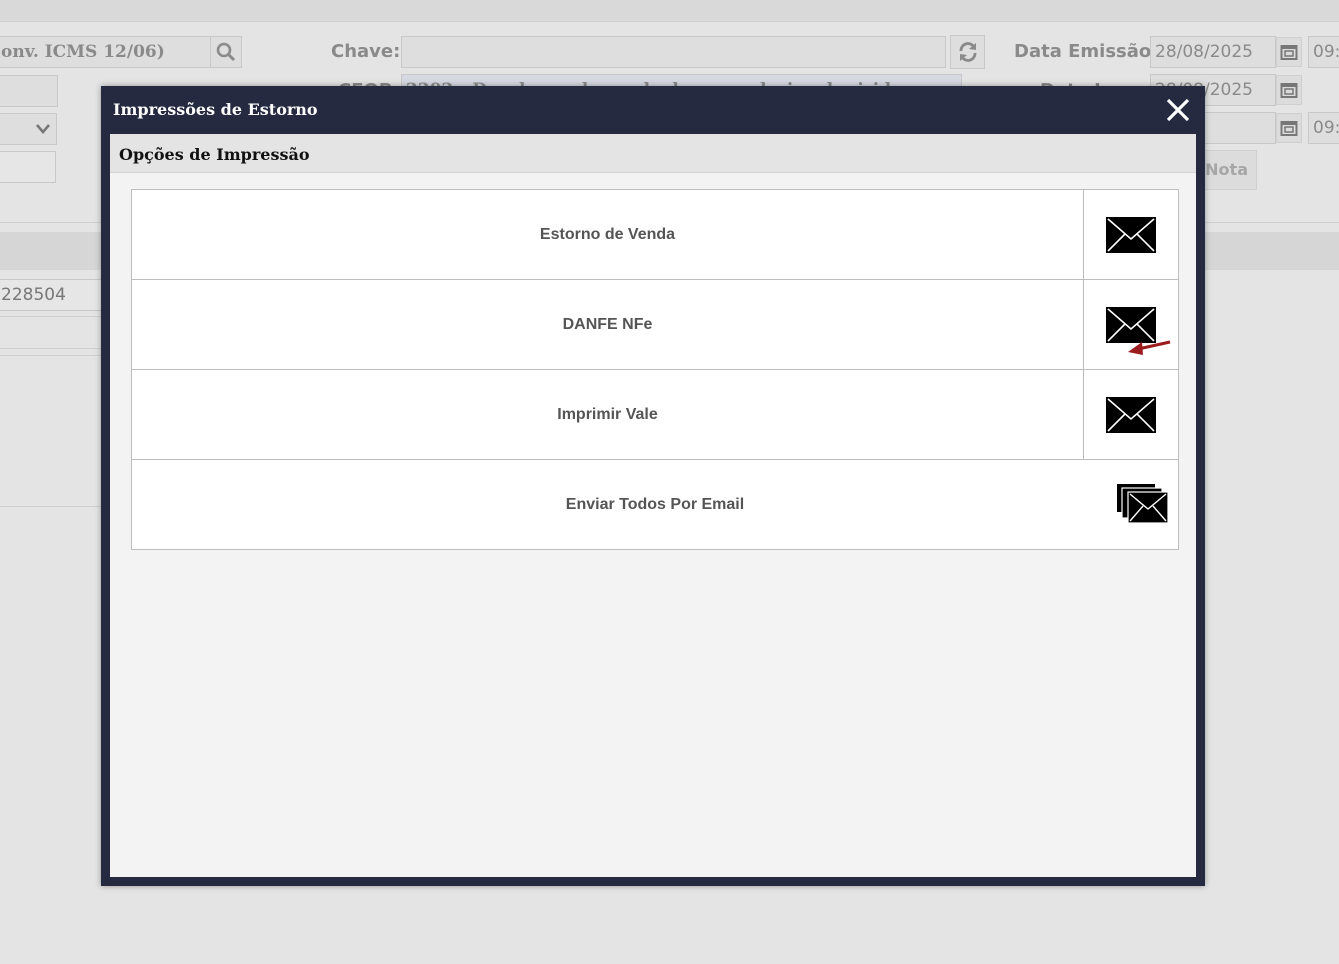  I want to click on section-title: Opções de Impressão, so click(214, 154).